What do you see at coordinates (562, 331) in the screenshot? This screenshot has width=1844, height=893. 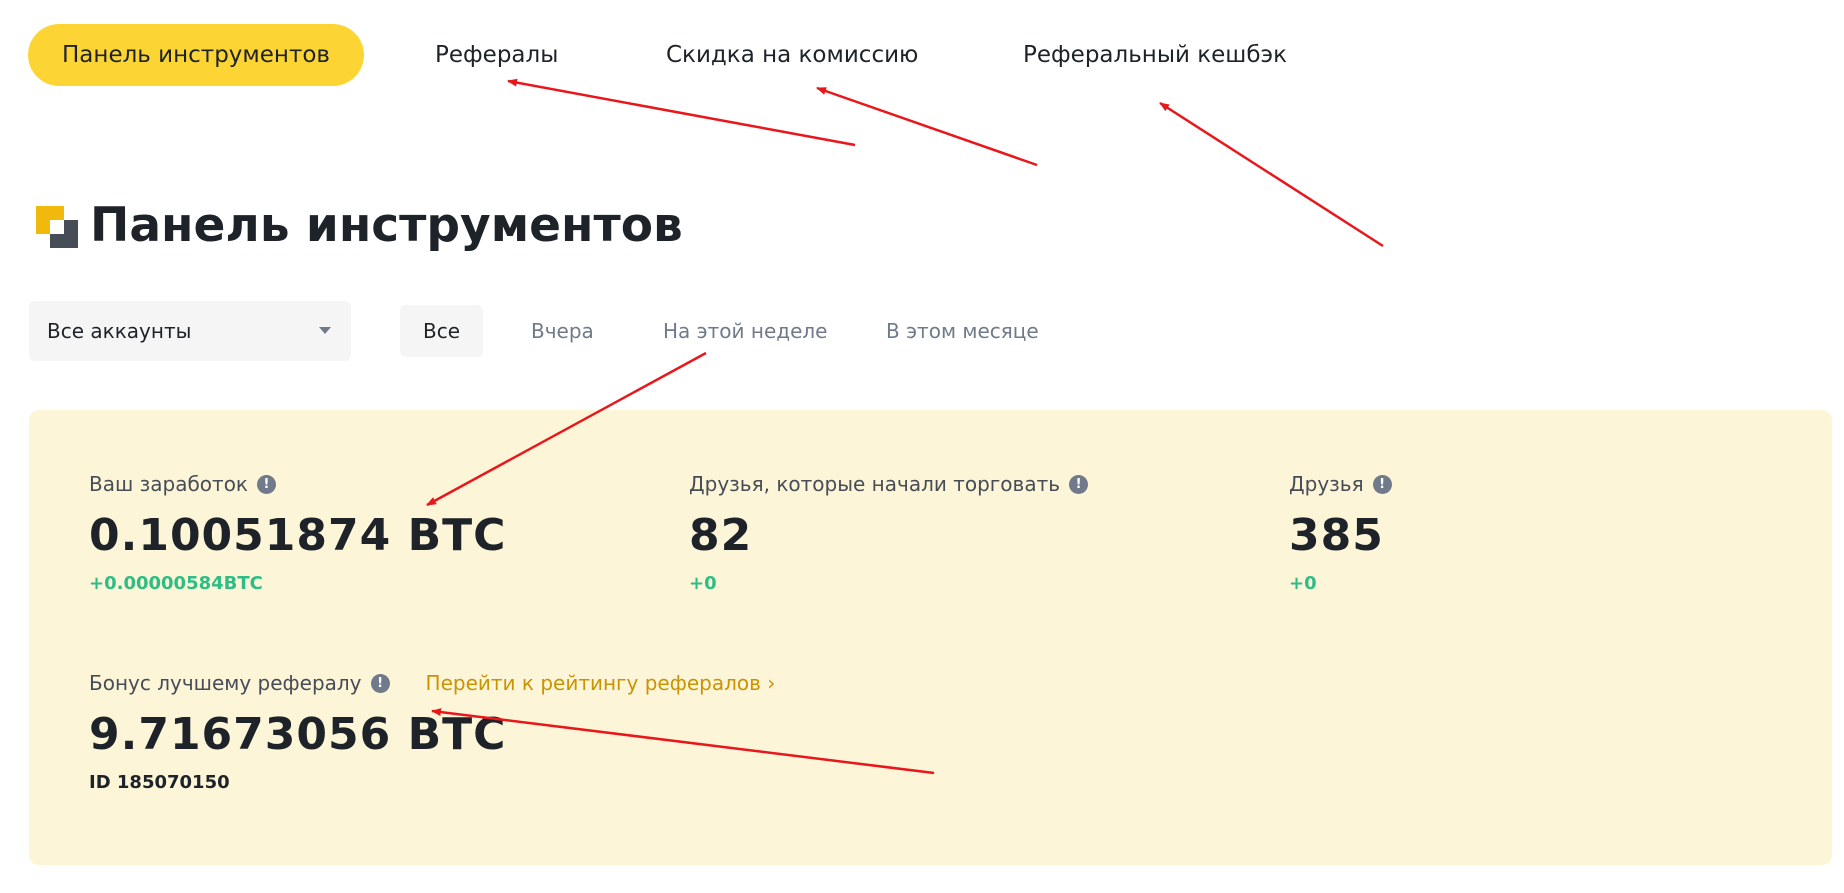 I see `period-yesterday: Вчера` at bounding box center [562, 331].